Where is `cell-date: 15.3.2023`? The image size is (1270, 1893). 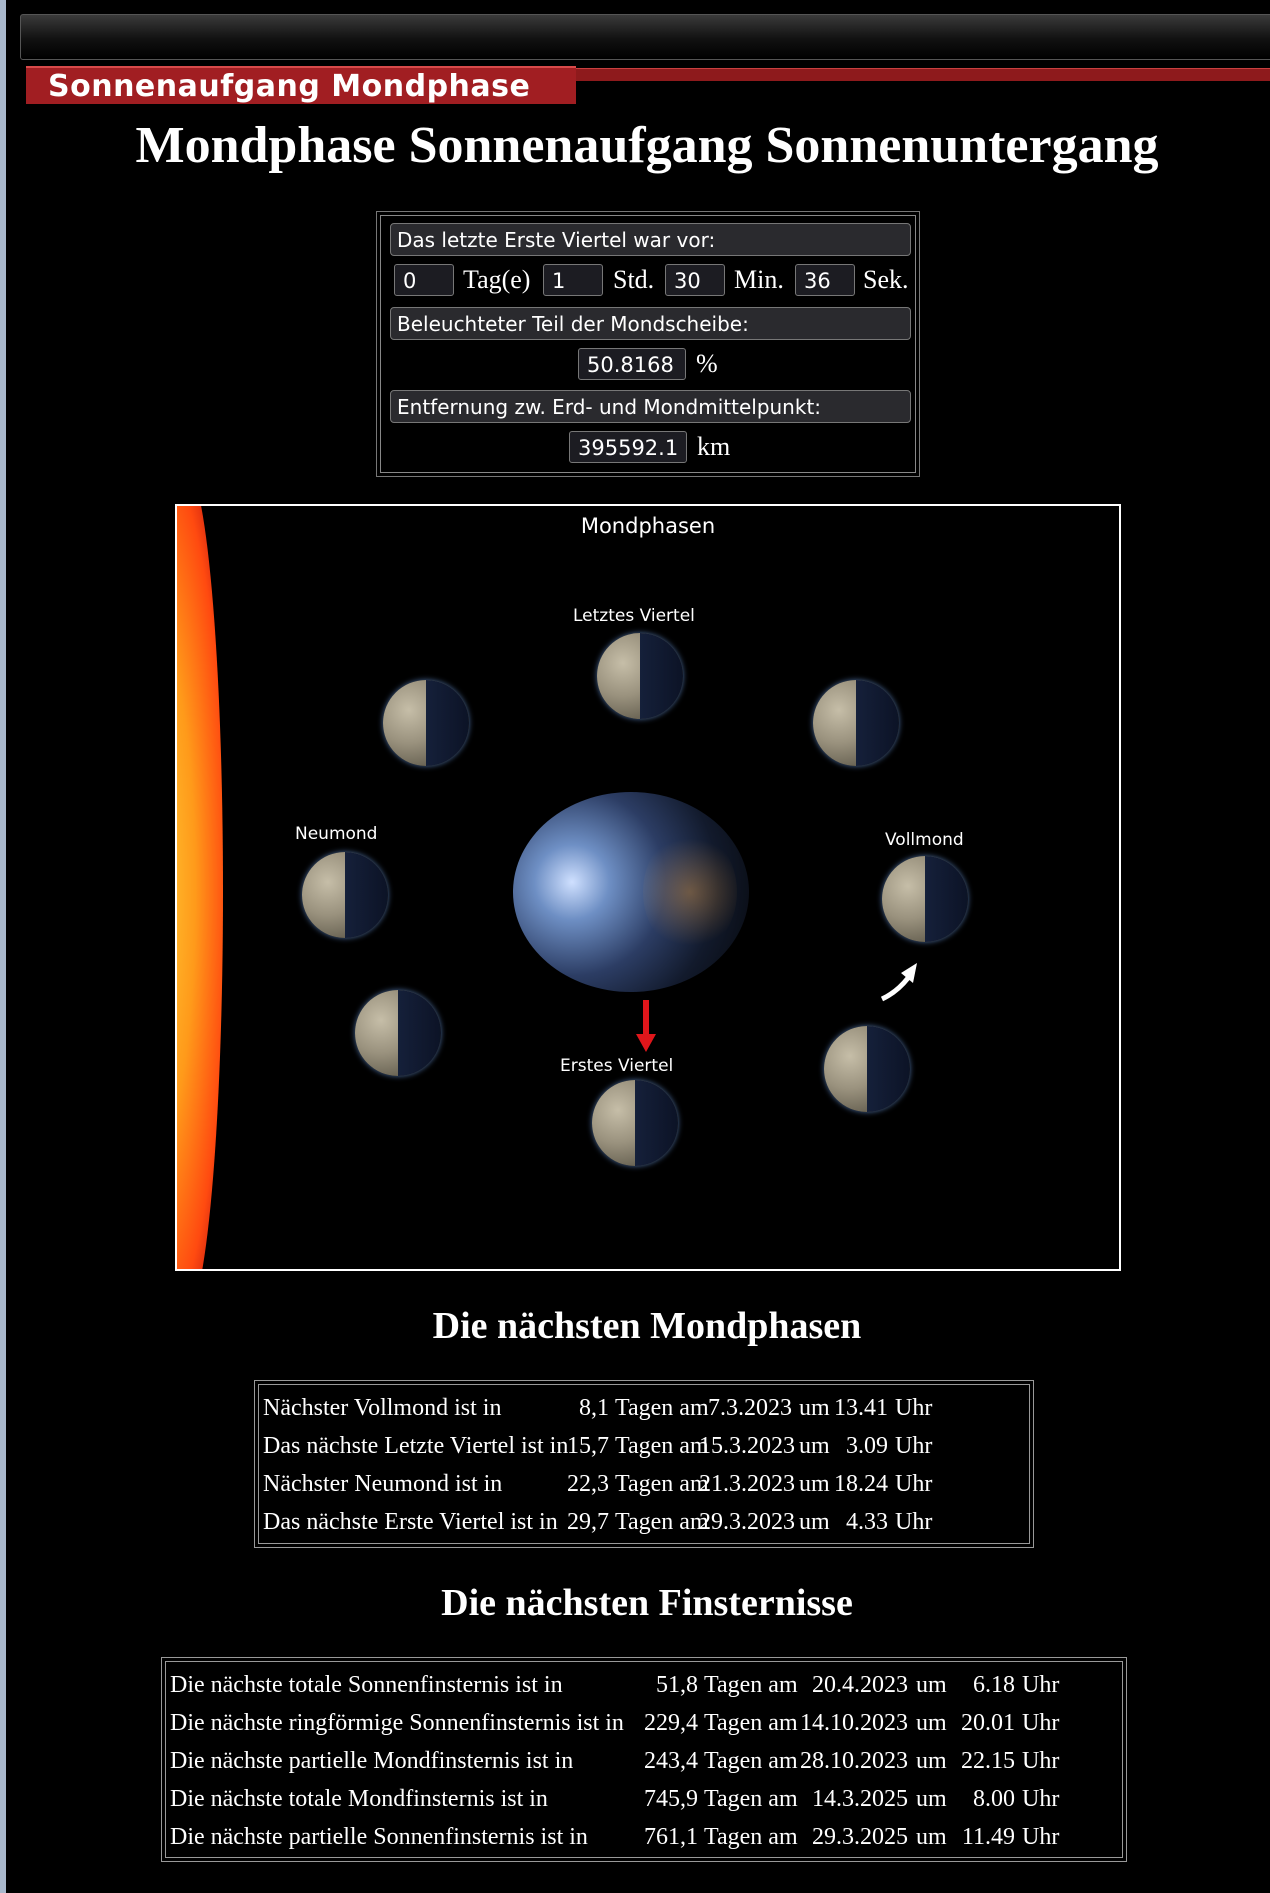
cell-date: 15.3.2023 is located at coordinates (747, 1446).